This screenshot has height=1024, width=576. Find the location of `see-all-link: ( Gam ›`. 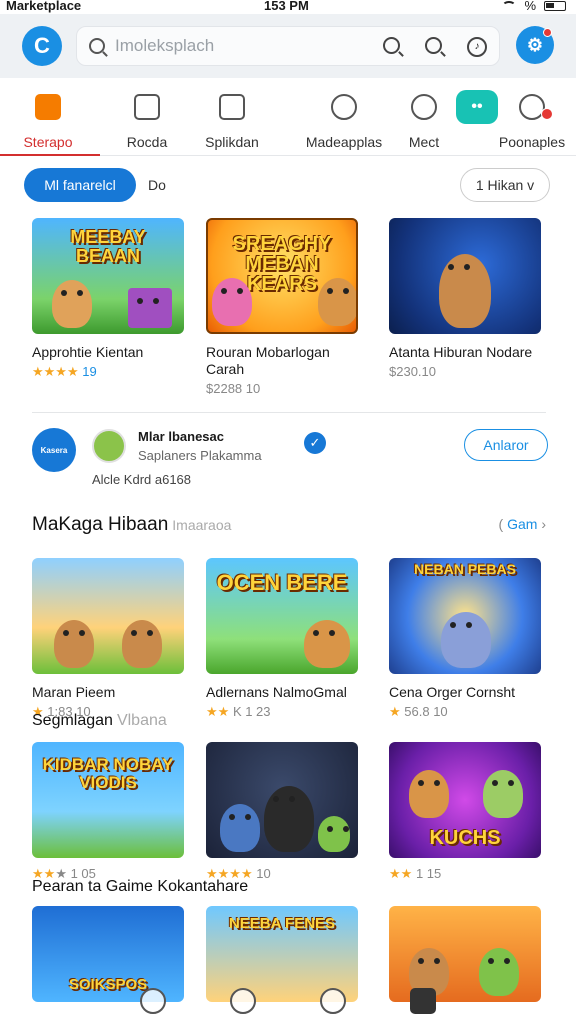

see-all-link: ( Gam › is located at coordinates (522, 524).